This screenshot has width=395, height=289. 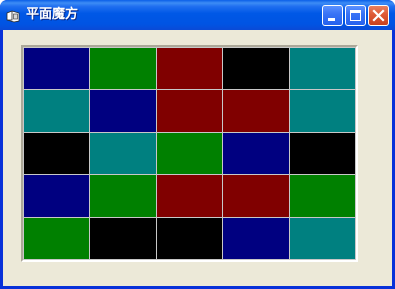 I want to click on maximize-button, so click(x=355, y=15).